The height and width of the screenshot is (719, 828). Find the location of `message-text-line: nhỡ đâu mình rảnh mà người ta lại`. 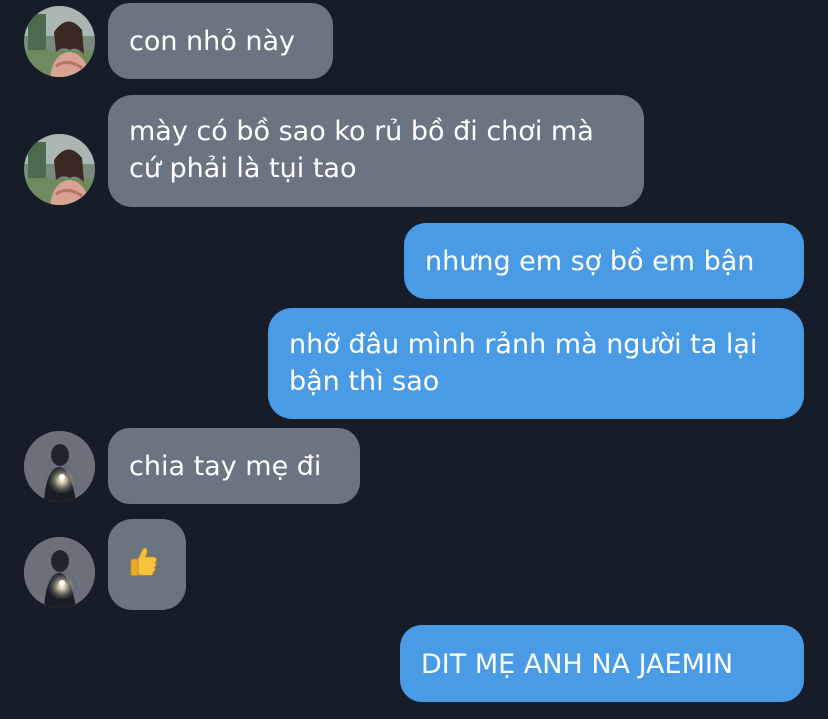

message-text-line: nhỡ đâu mình rảnh mà người ta lại is located at coordinates (523, 344).